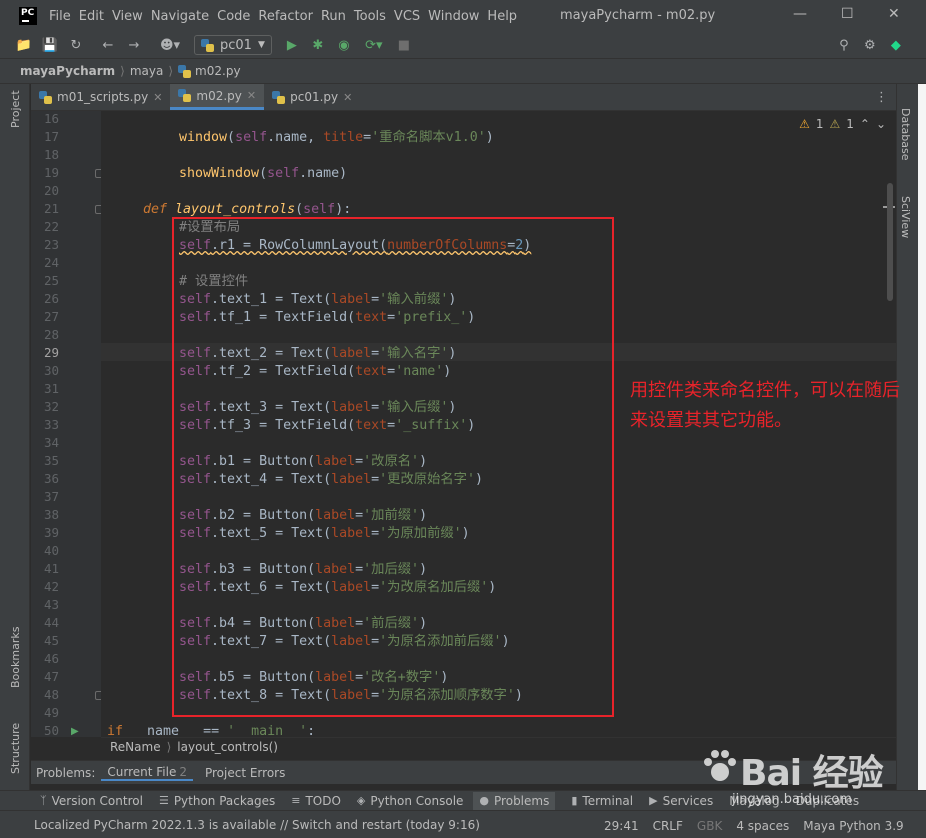  What do you see at coordinates (896, 45) in the screenshot?
I see `jetbrains-toolbox-icon: ◆` at bounding box center [896, 45].